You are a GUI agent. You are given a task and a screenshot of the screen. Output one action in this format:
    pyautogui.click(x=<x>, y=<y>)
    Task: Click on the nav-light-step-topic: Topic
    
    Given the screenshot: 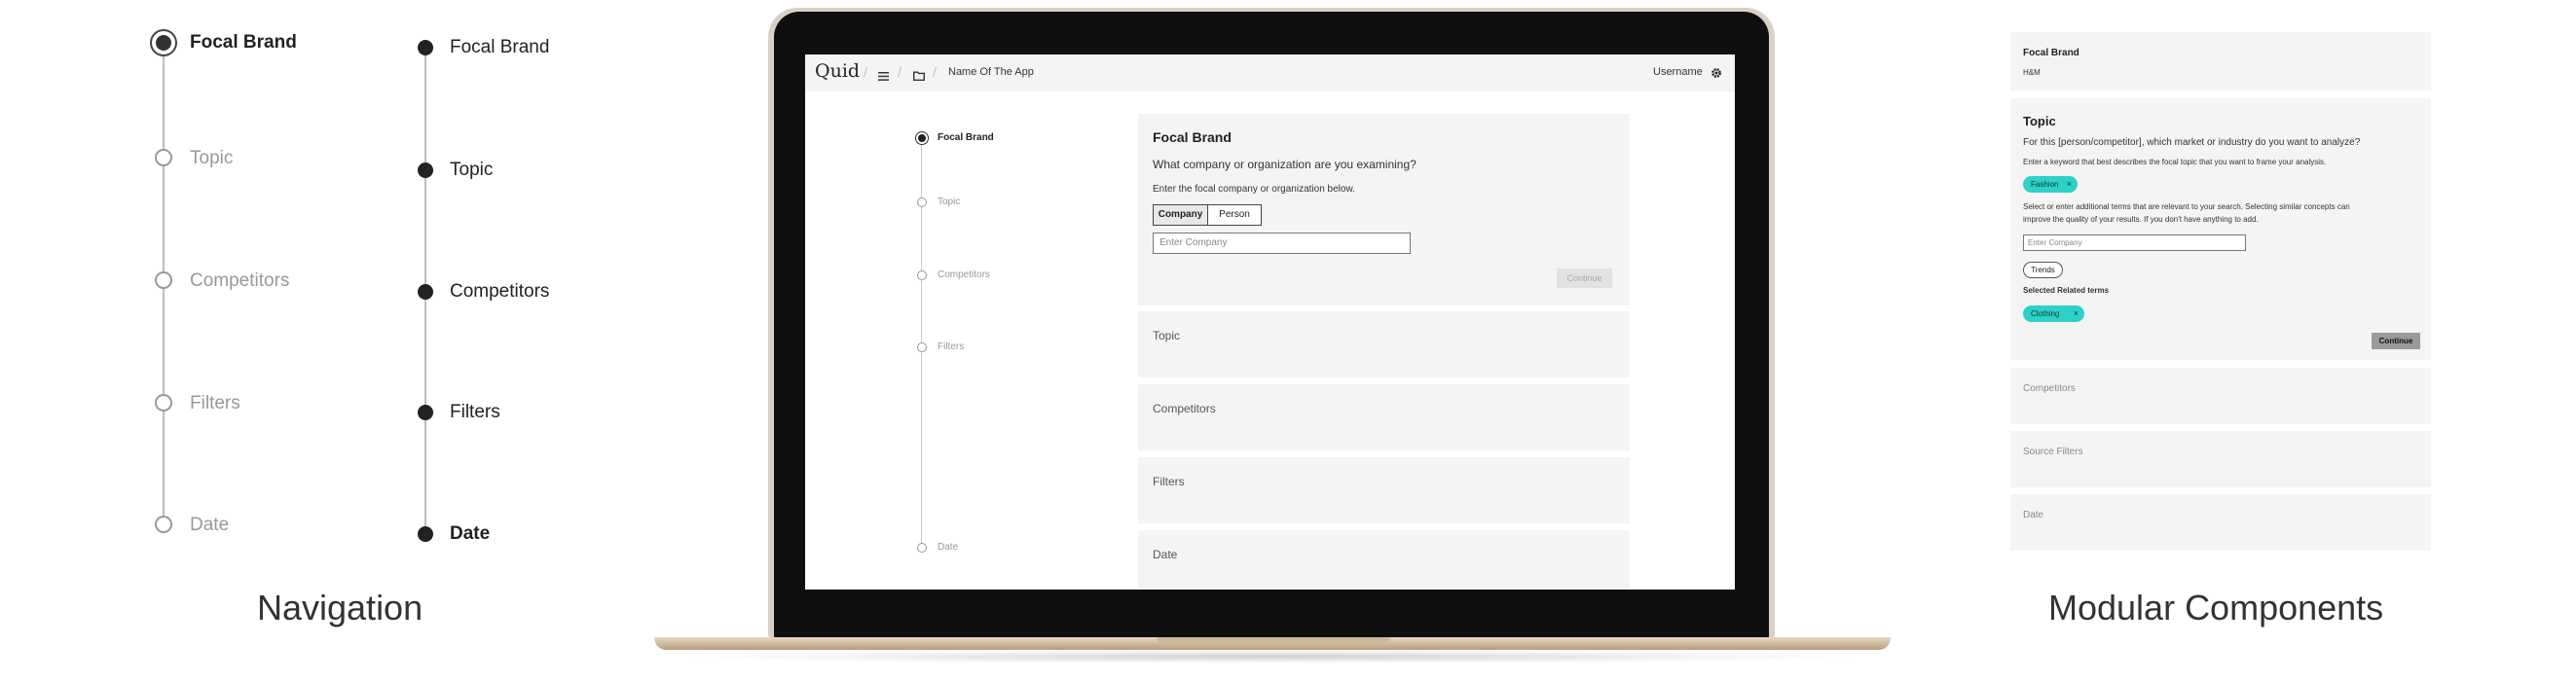 What is the action you would take?
    pyautogui.click(x=211, y=158)
    